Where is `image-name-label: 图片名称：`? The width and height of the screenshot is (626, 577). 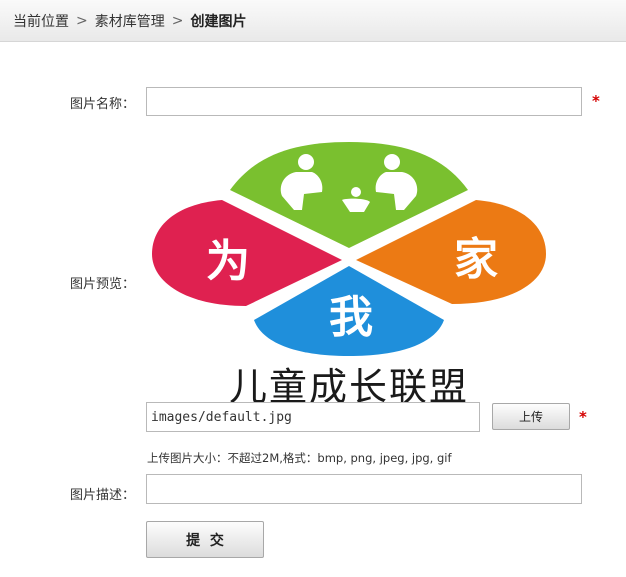 image-name-label: 图片名称： is located at coordinates (103, 104).